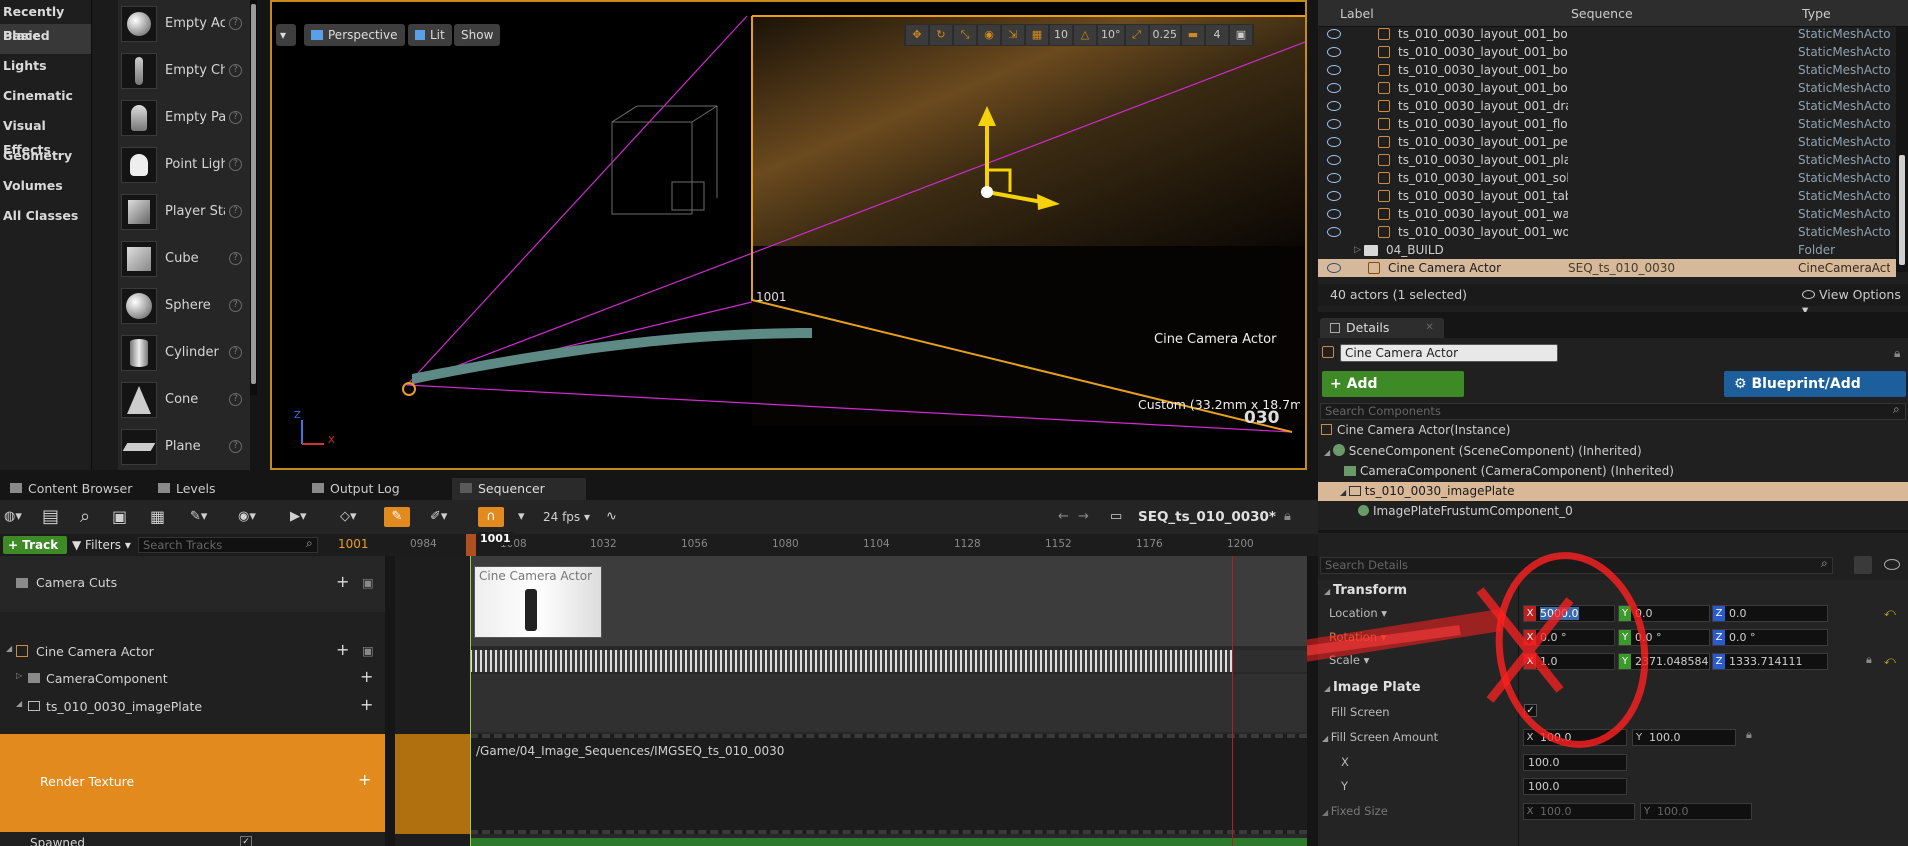 The image size is (1908, 846). What do you see at coordinates (965, 35) in the screenshot?
I see `scale-icon: ⤡` at bounding box center [965, 35].